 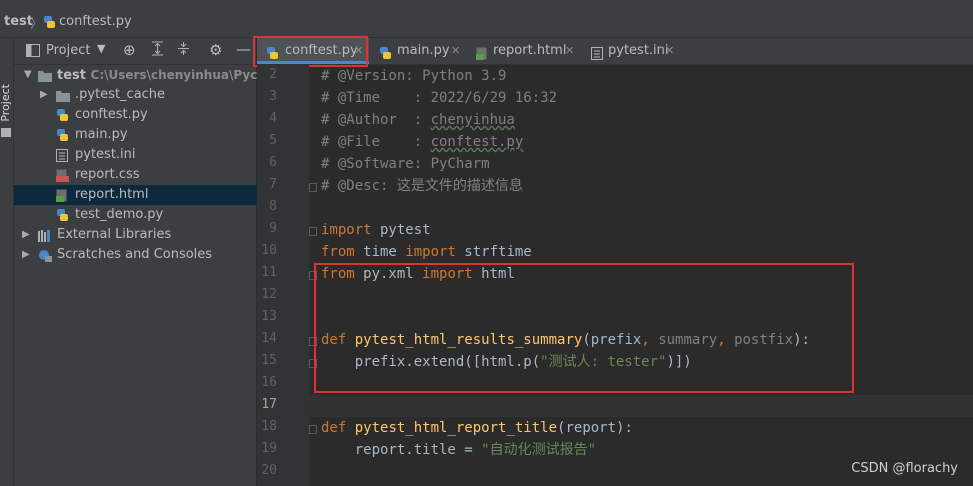 I want to click on code-line-4: # @Author : chenyinhua, so click(x=418, y=120).